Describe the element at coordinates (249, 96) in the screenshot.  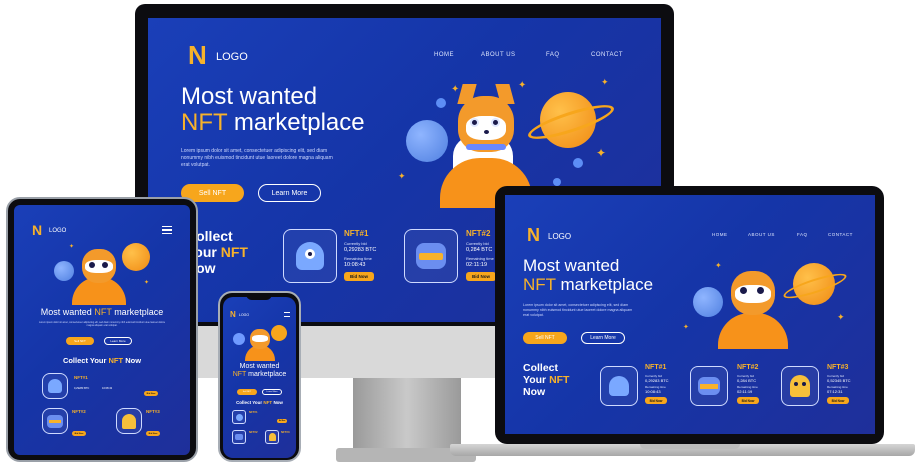
I see `hero-title-line1: Most wanted` at that location.